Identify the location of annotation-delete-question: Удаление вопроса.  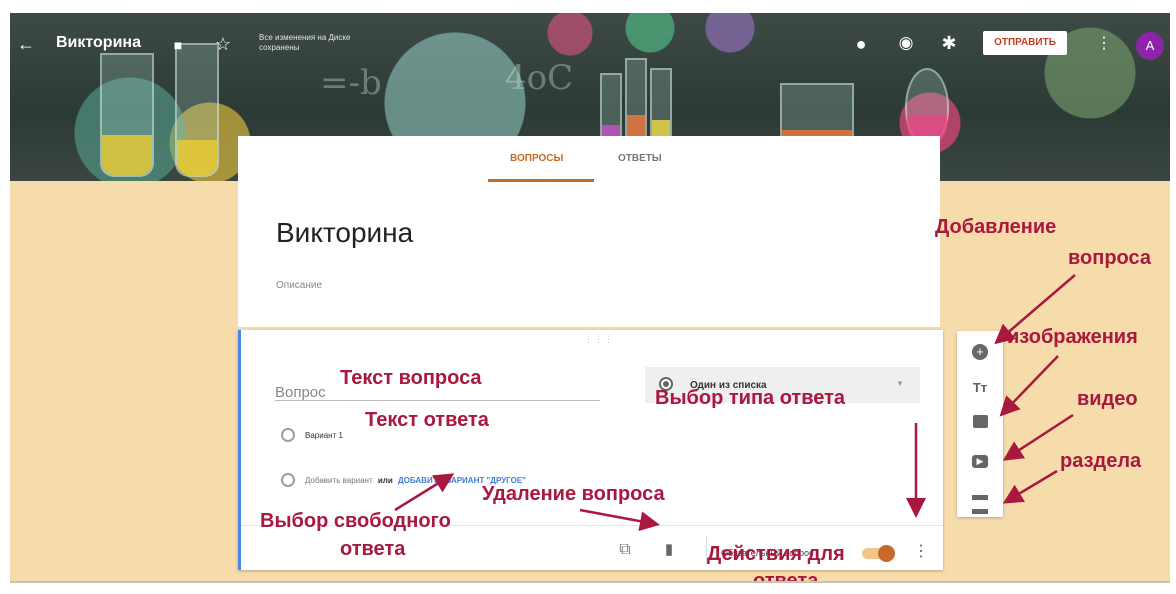
(573, 494).